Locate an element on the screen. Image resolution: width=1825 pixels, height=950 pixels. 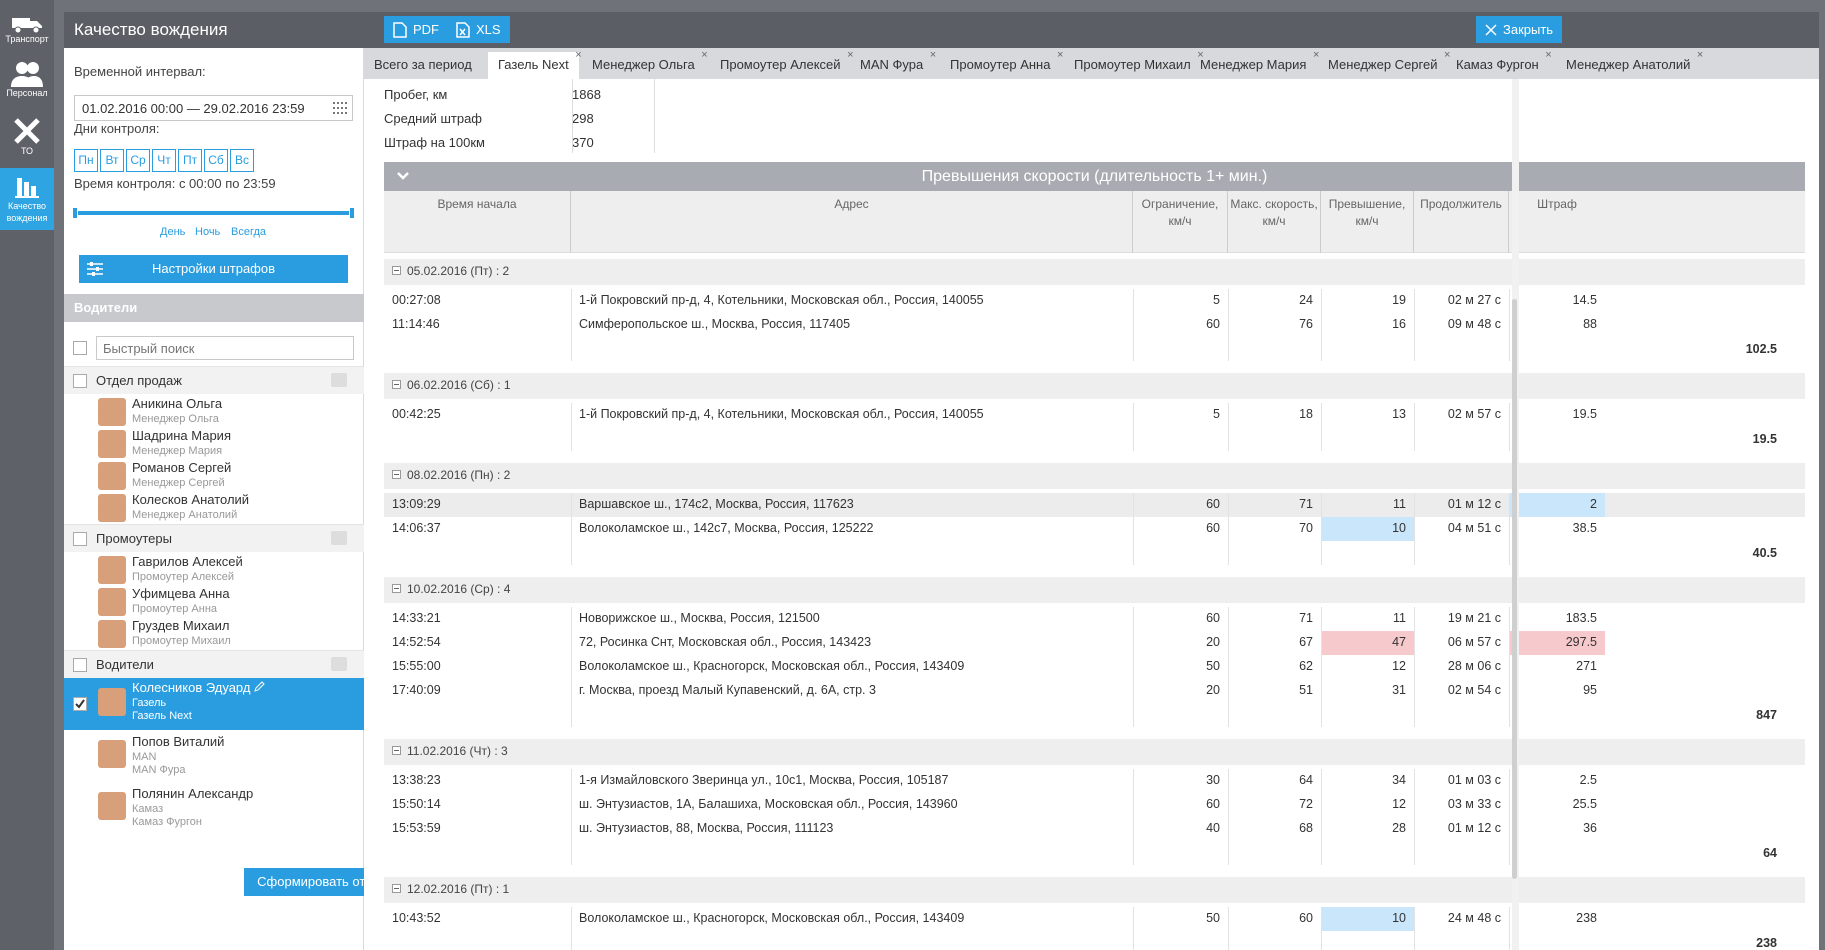
rail-maintenance: ТО is located at coordinates (27, 141).